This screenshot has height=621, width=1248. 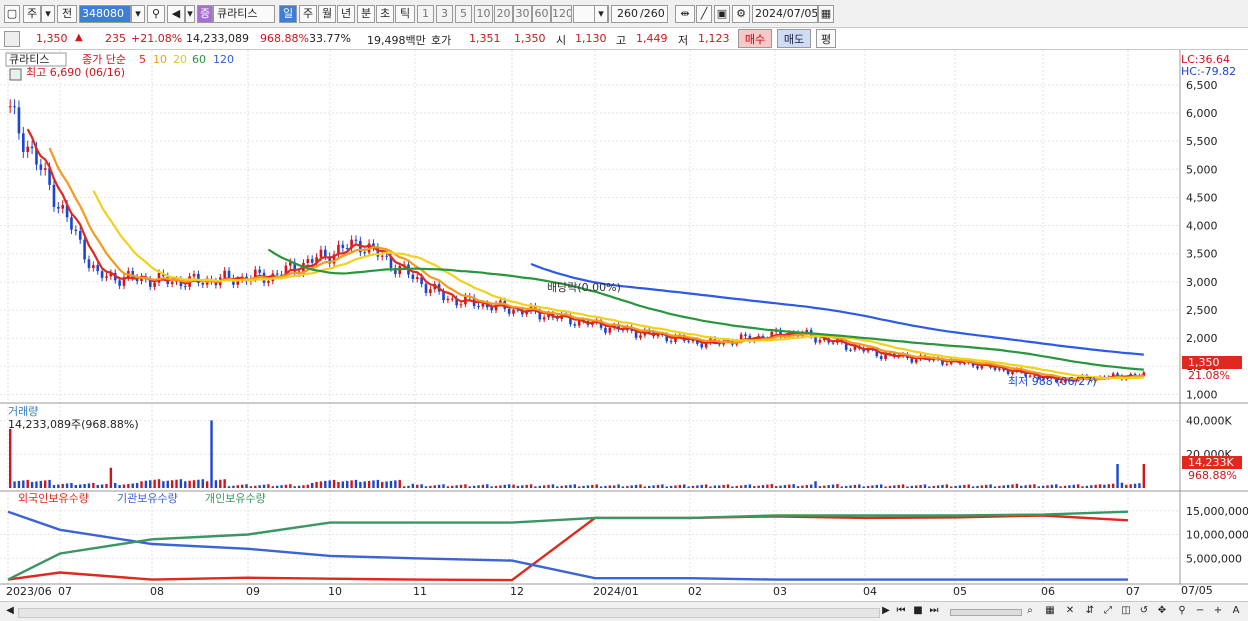 What do you see at coordinates (463, 14) in the screenshot?
I see `interval-5: 5` at bounding box center [463, 14].